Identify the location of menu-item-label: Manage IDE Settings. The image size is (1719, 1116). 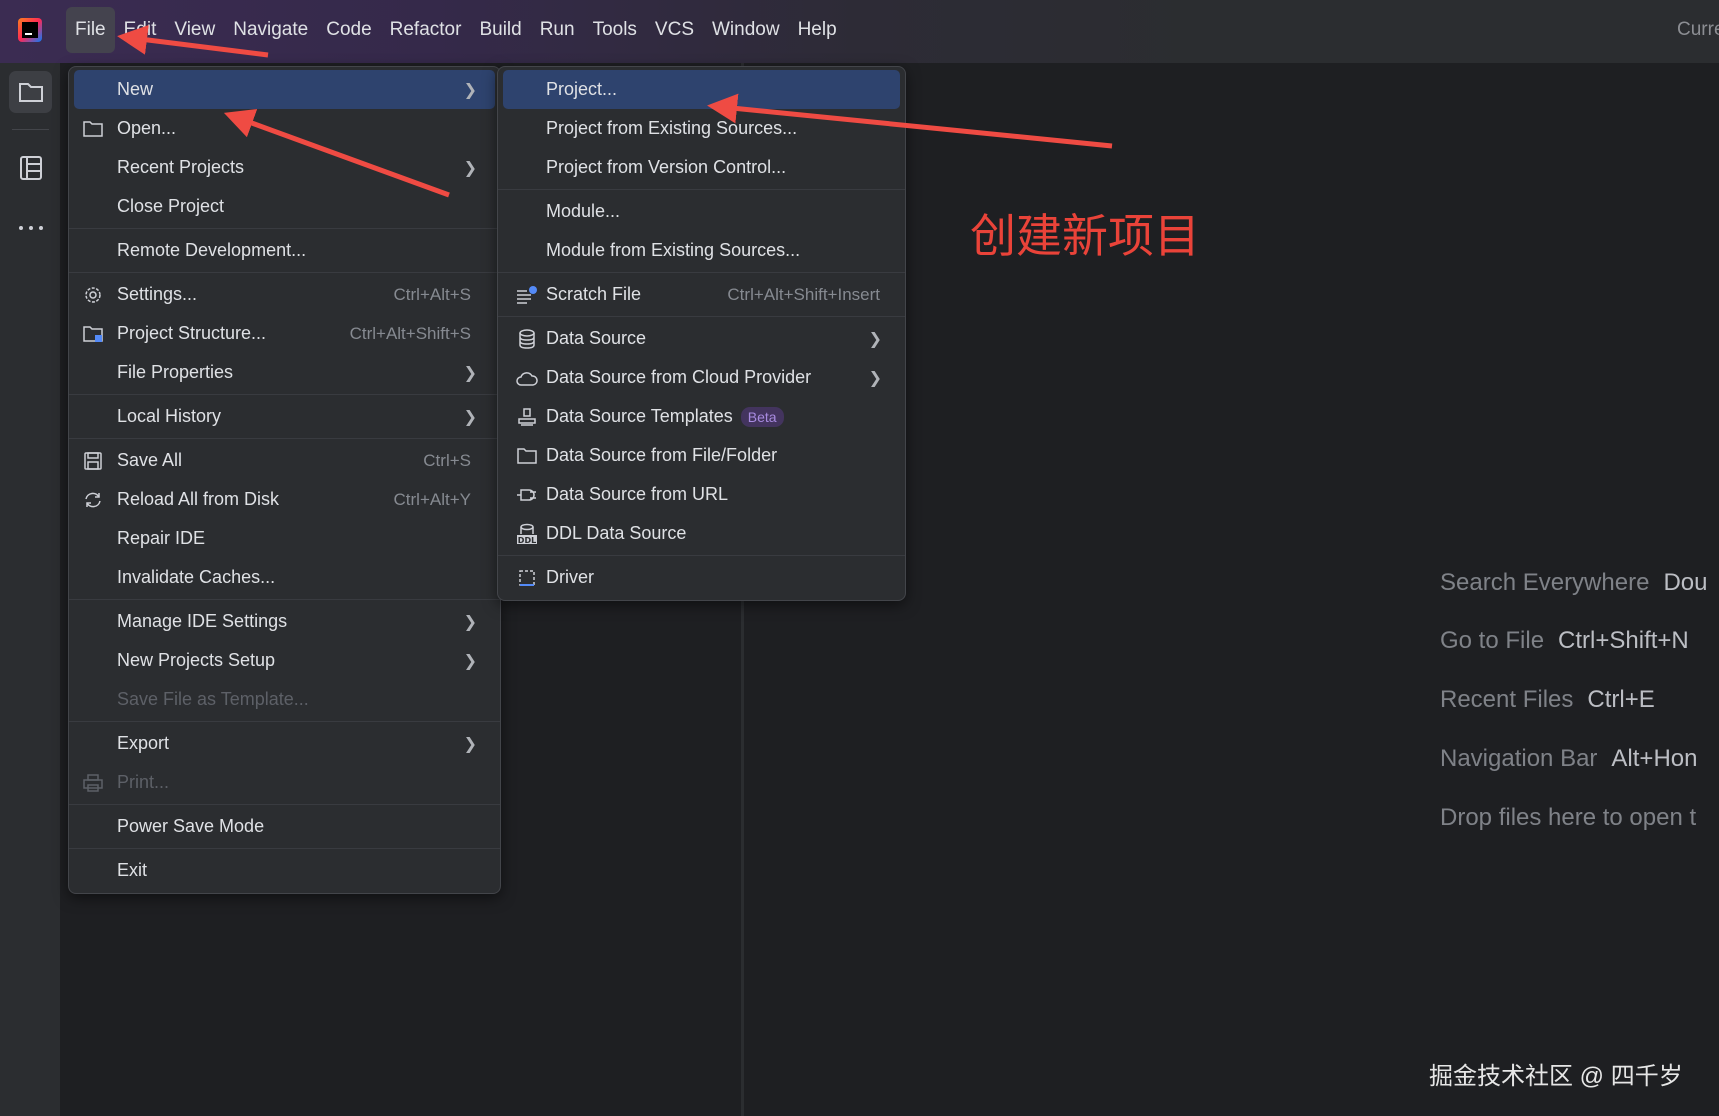
(202, 621).